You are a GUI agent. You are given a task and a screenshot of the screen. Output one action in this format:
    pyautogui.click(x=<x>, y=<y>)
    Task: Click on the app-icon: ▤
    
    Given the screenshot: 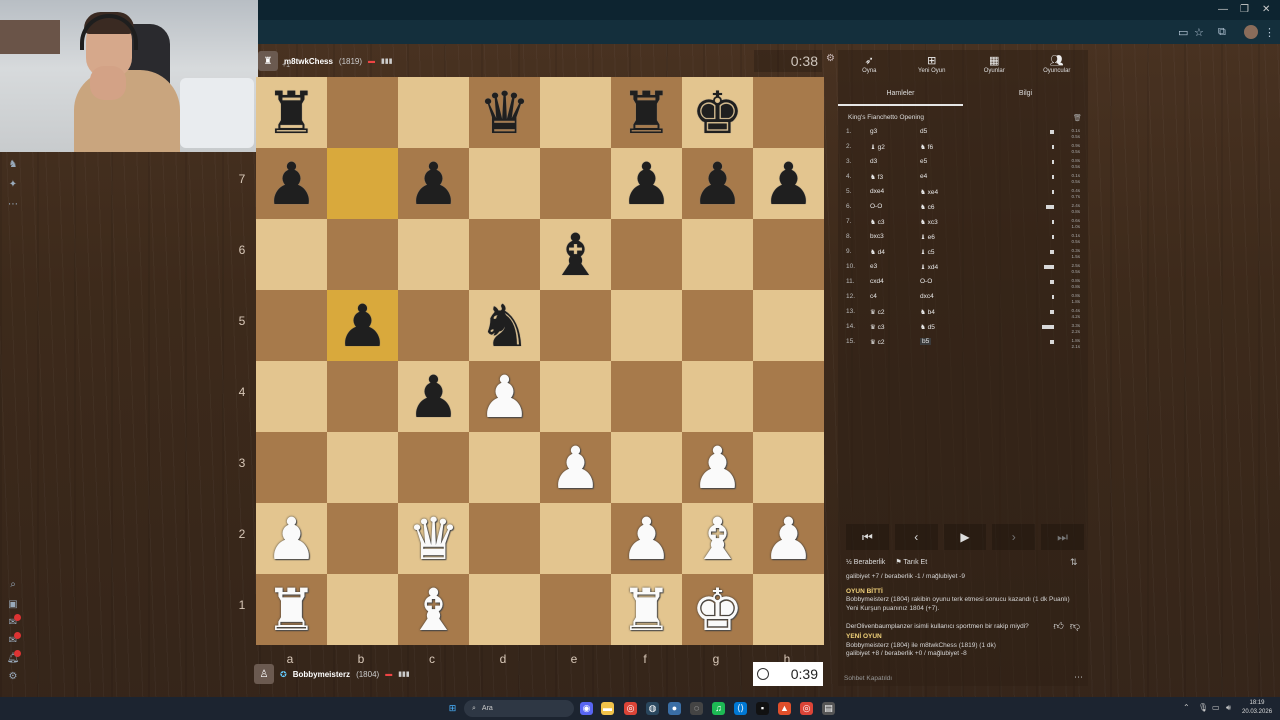 What is the action you would take?
    pyautogui.click(x=828, y=708)
    